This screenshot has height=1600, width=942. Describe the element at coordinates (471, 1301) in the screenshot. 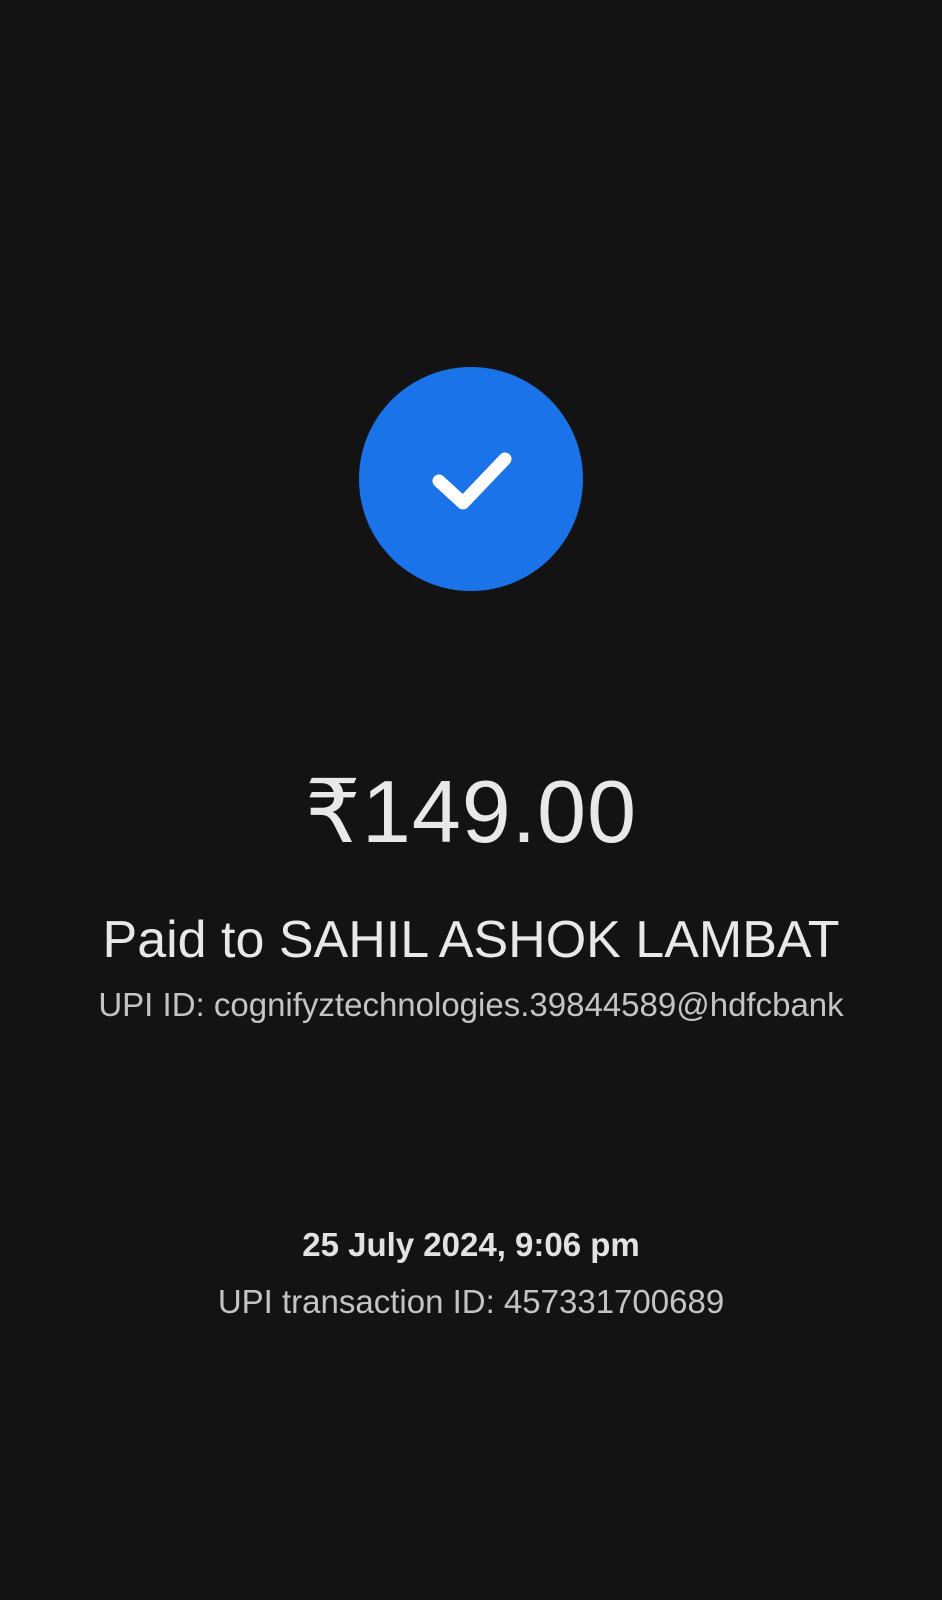

I see `upi-transaction-id: UPI transaction ID: 457331700689` at that location.